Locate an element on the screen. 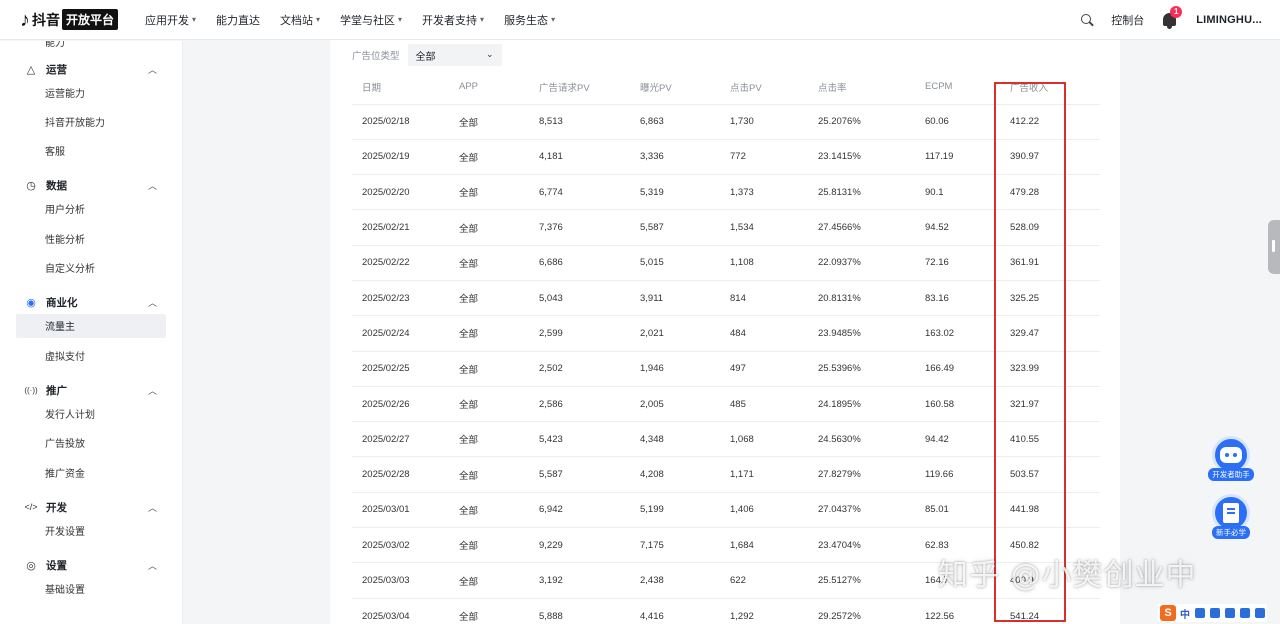  table-cell: 2,586 is located at coordinates (579, 403).